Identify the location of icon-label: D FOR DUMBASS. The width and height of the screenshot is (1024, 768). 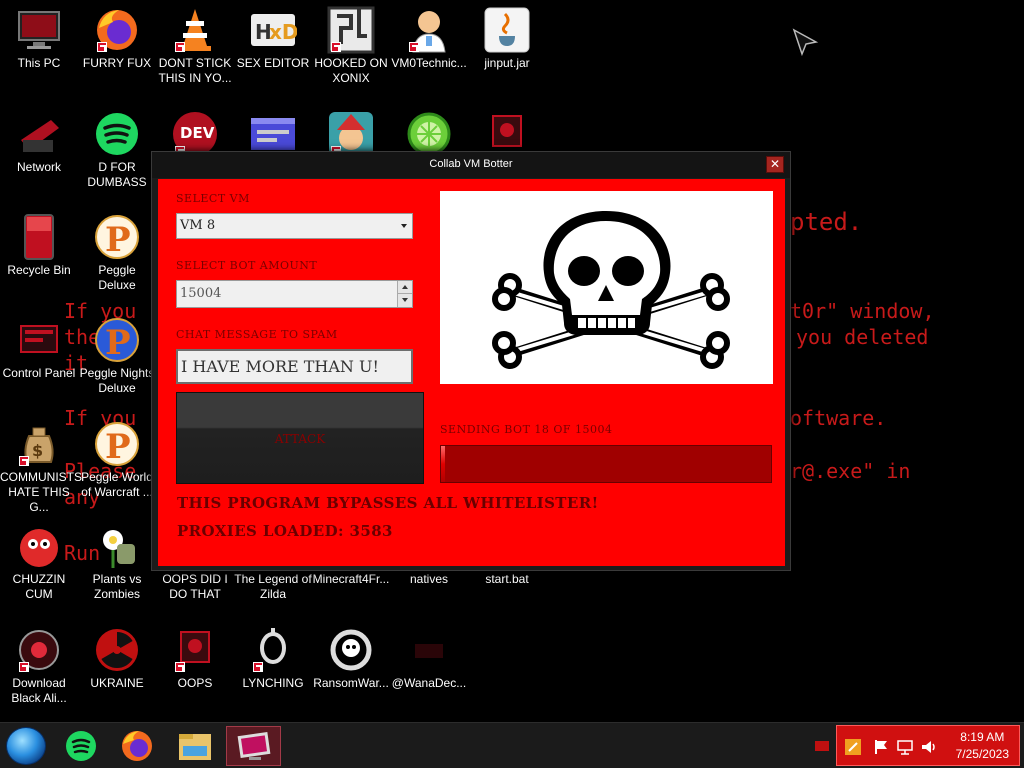
(117, 174).